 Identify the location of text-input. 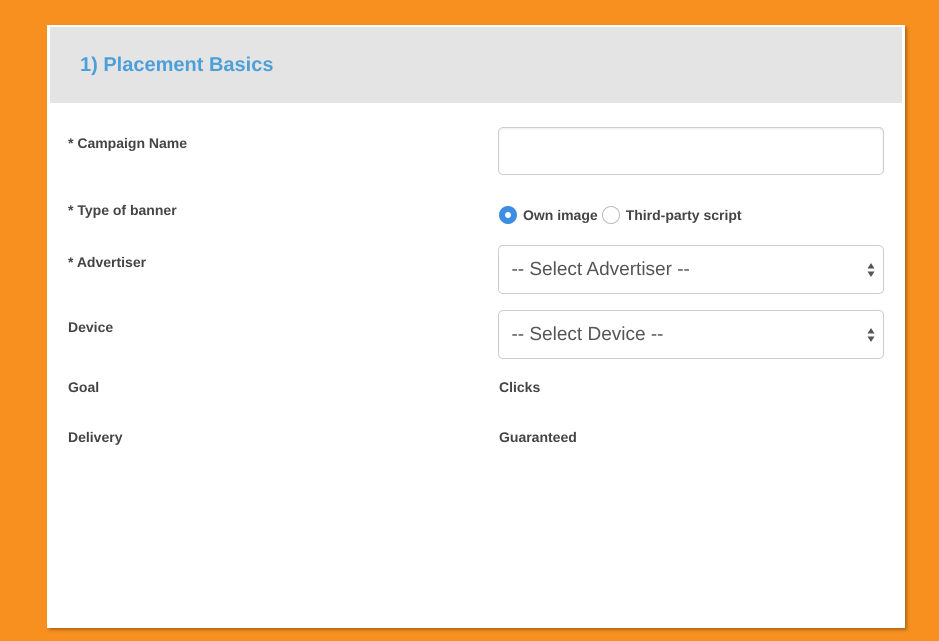
(691, 151).